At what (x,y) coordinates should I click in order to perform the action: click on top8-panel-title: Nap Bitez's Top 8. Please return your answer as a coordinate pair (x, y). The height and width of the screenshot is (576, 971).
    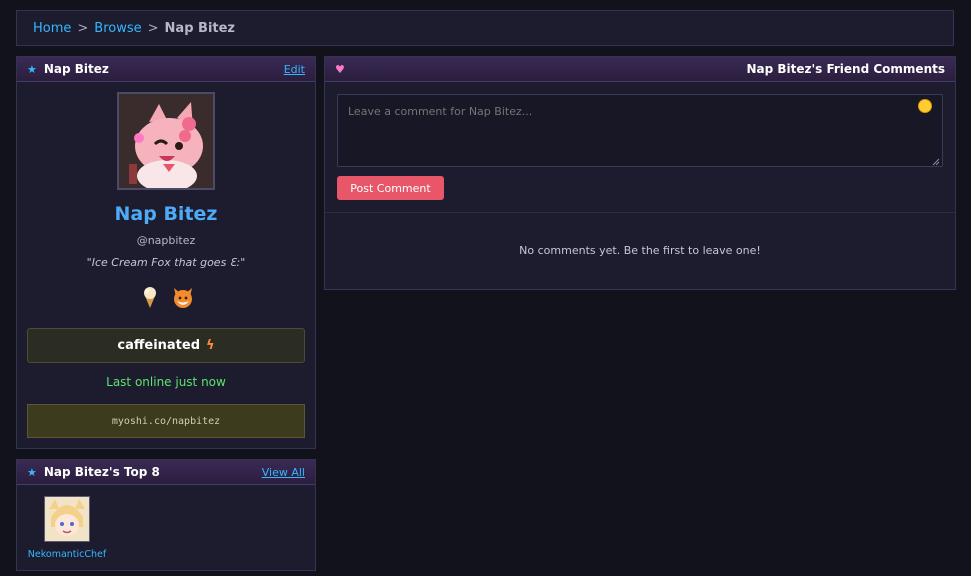
    Looking at the image, I should click on (101, 472).